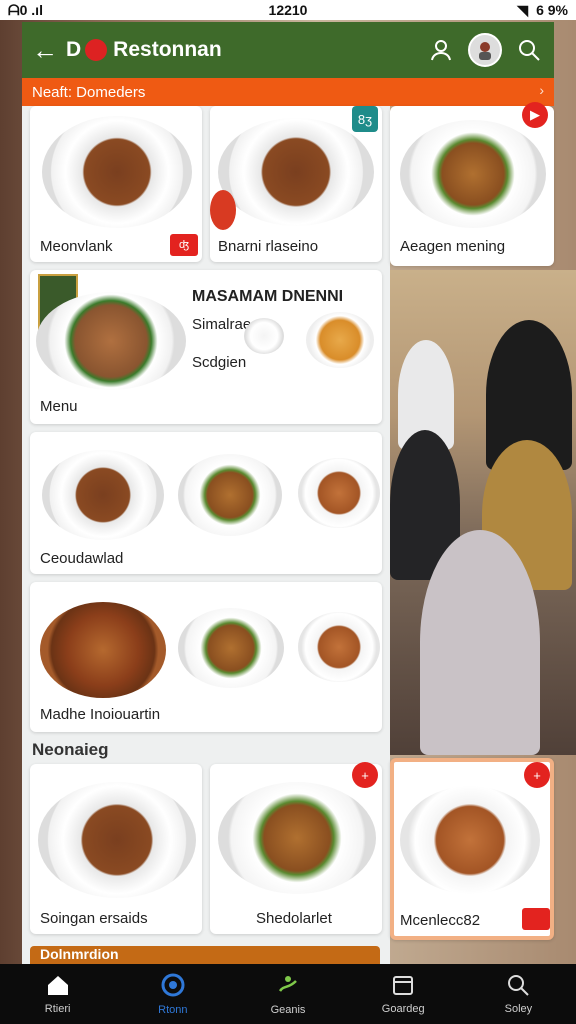  I want to click on chevron-right-icon: ›, so click(541, 90).